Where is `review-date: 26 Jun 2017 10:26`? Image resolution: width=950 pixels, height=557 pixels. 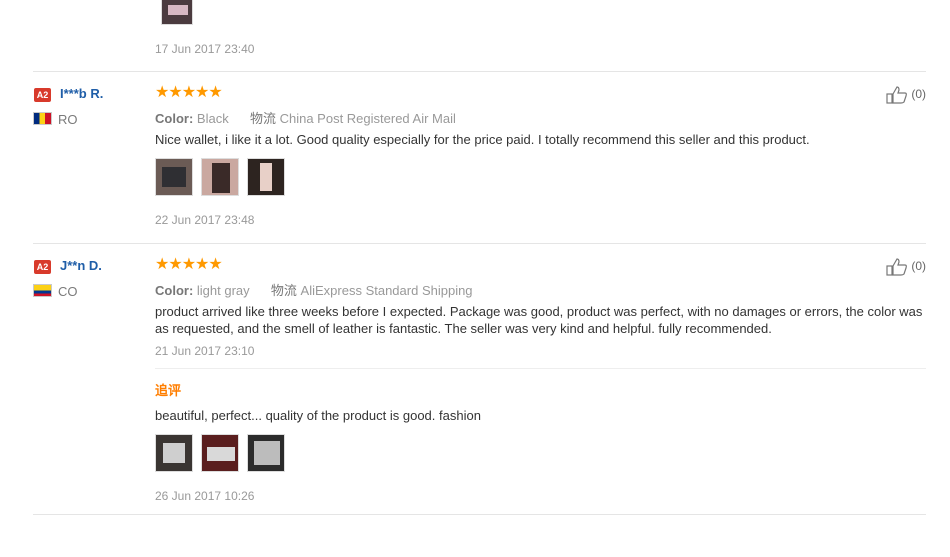
review-date: 26 Jun 2017 10:26 is located at coordinates (205, 496).